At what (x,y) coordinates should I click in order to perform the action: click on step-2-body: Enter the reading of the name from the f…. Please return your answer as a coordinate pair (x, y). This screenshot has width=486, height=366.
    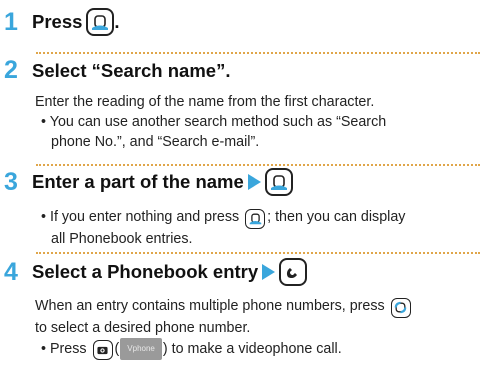
    Looking at the image, I should click on (210, 122).